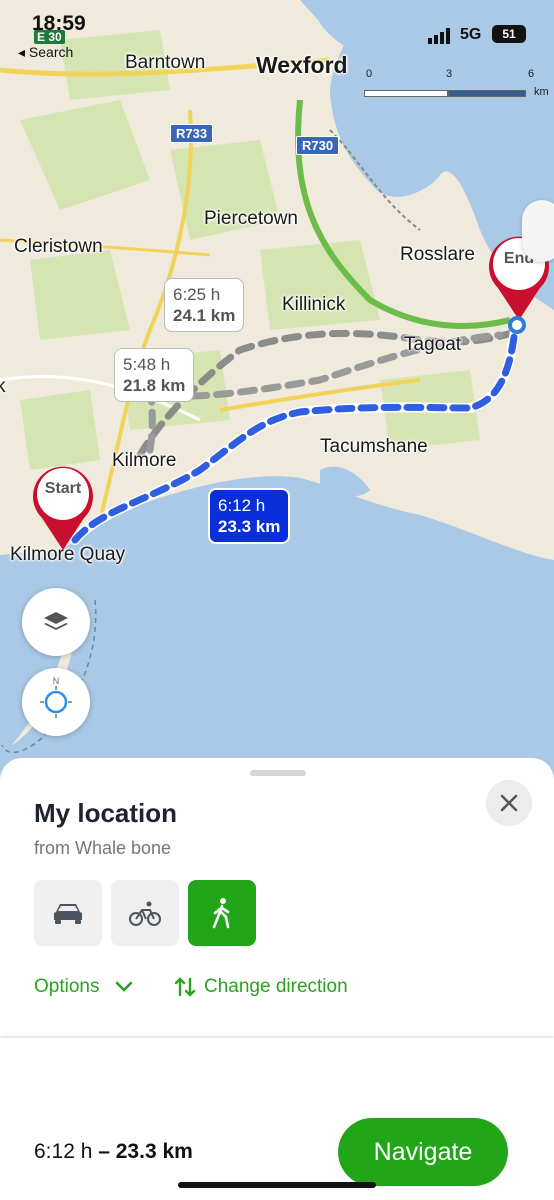  What do you see at coordinates (147, 364) in the screenshot?
I see `route-time: 5:48 h` at bounding box center [147, 364].